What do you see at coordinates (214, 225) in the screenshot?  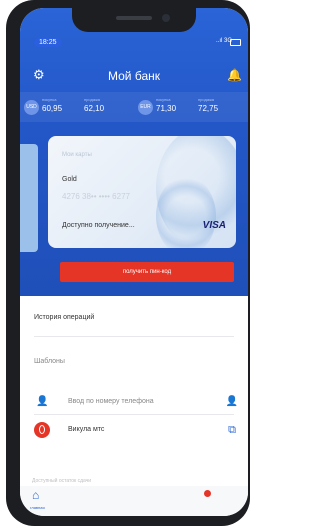 I see `visa-logo: VISA` at bounding box center [214, 225].